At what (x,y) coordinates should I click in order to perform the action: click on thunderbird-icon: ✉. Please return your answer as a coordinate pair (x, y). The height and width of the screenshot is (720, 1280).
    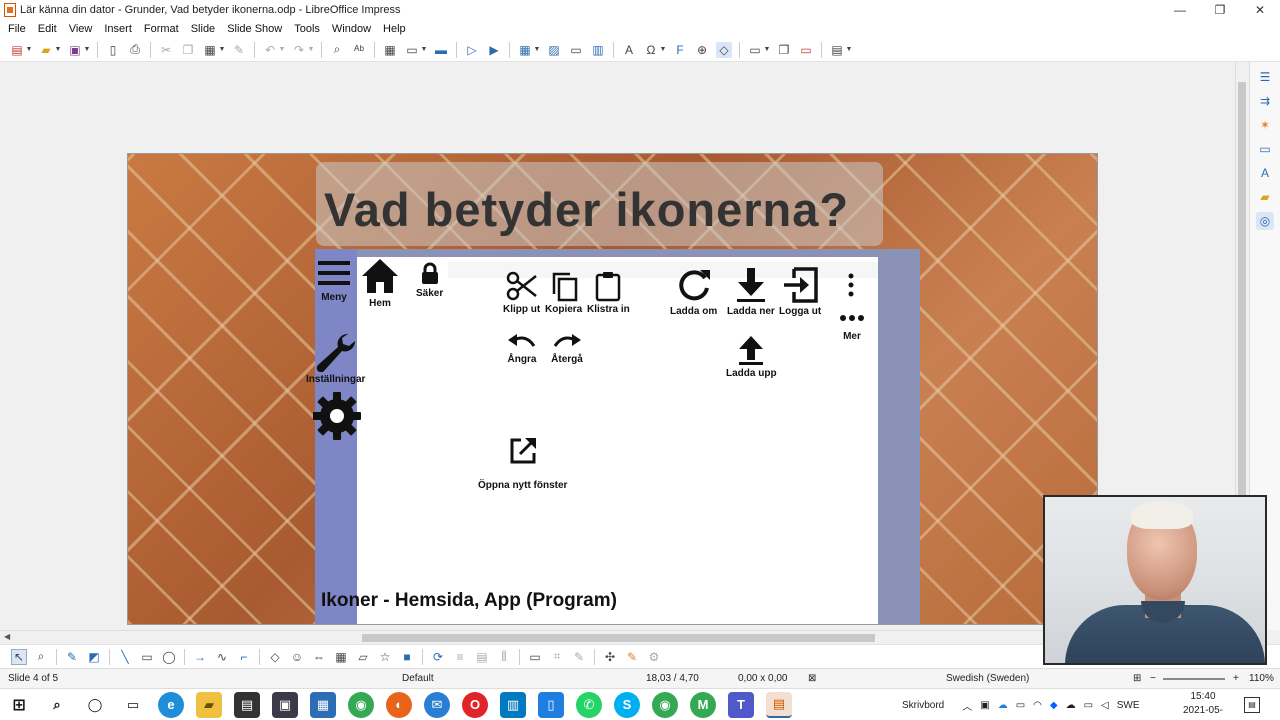
    Looking at the image, I should click on (437, 704).